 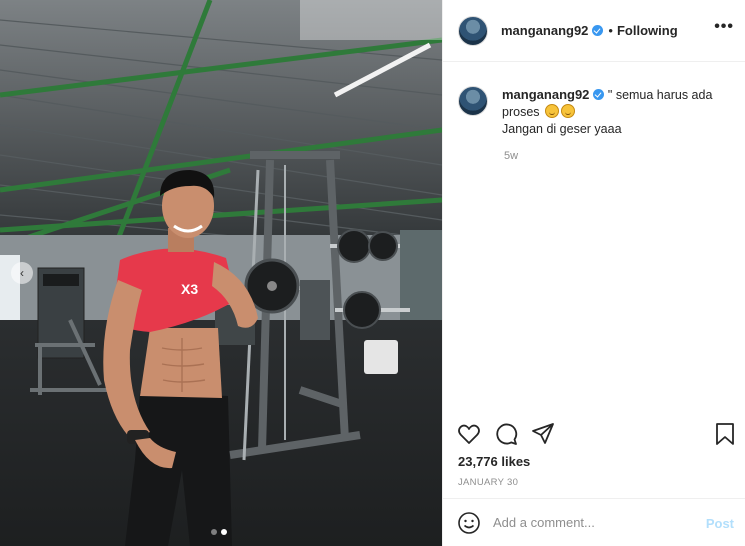 I want to click on chevron-left-icon: ‹, so click(x=22, y=273).